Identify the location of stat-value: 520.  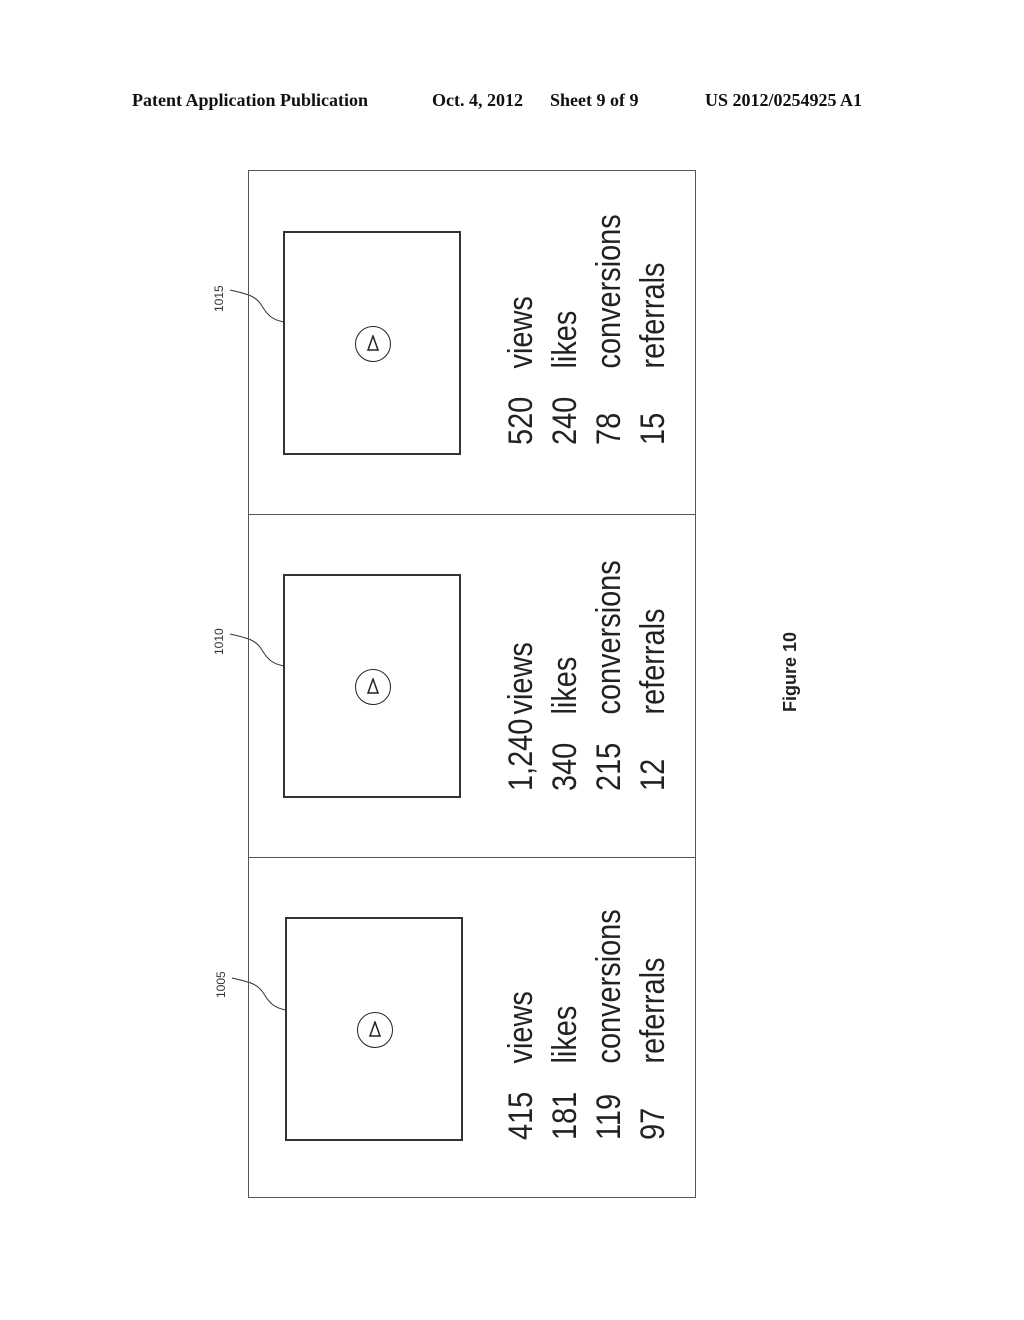
(521, 420).